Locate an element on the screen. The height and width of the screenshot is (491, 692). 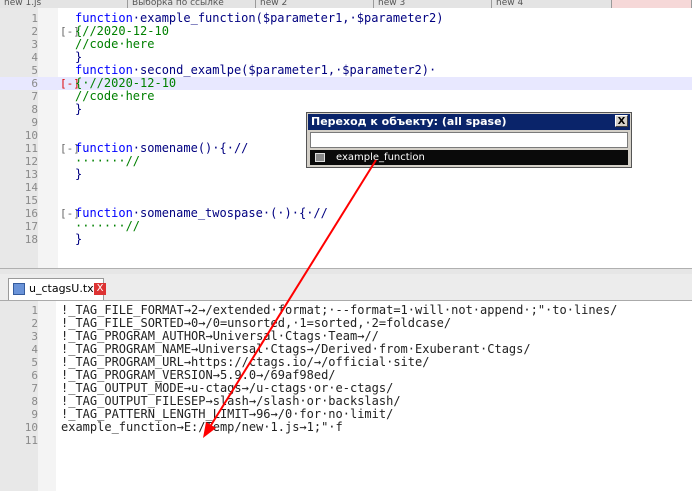
code-token: {//2020-12-10 is located at coordinates (122, 31).